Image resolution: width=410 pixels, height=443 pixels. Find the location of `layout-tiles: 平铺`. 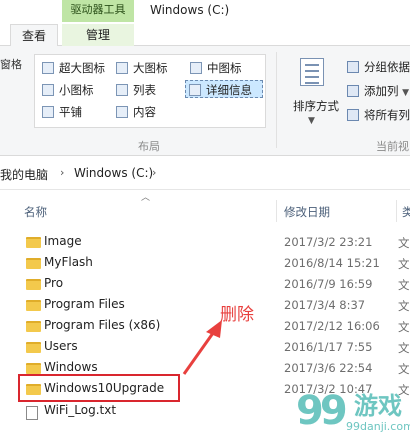

layout-tiles: 平铺 is located at coordinates (60, 112).